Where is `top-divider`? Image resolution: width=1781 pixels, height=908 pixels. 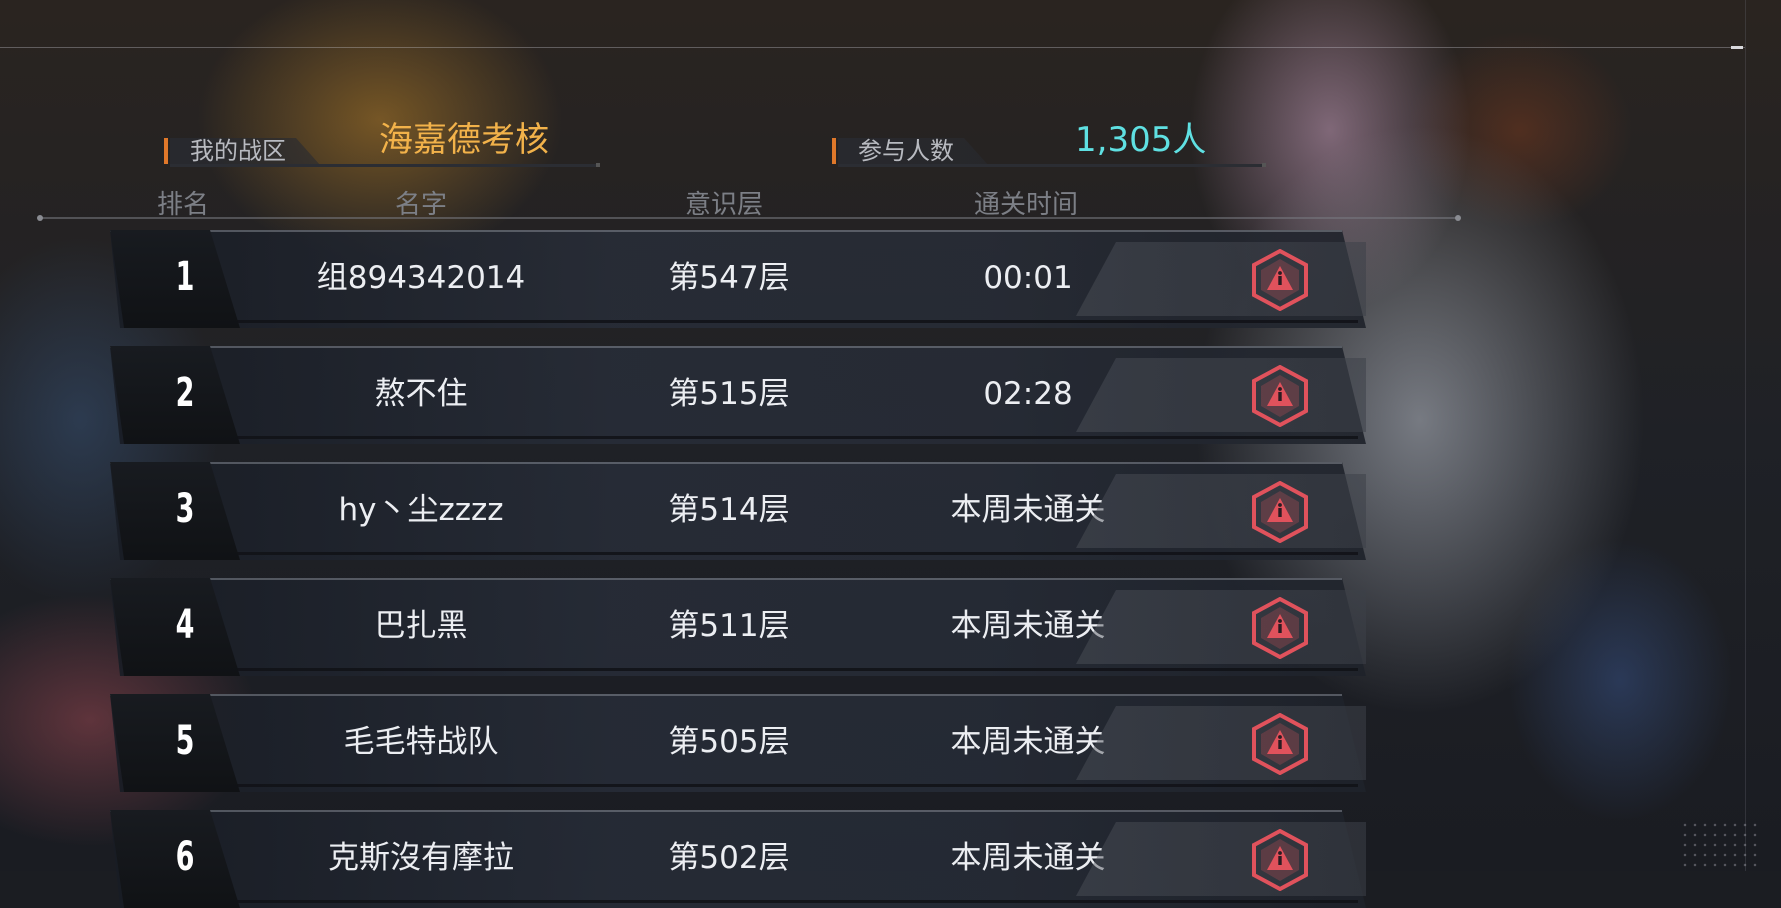 top-divider is located at coordinates (872, 47).